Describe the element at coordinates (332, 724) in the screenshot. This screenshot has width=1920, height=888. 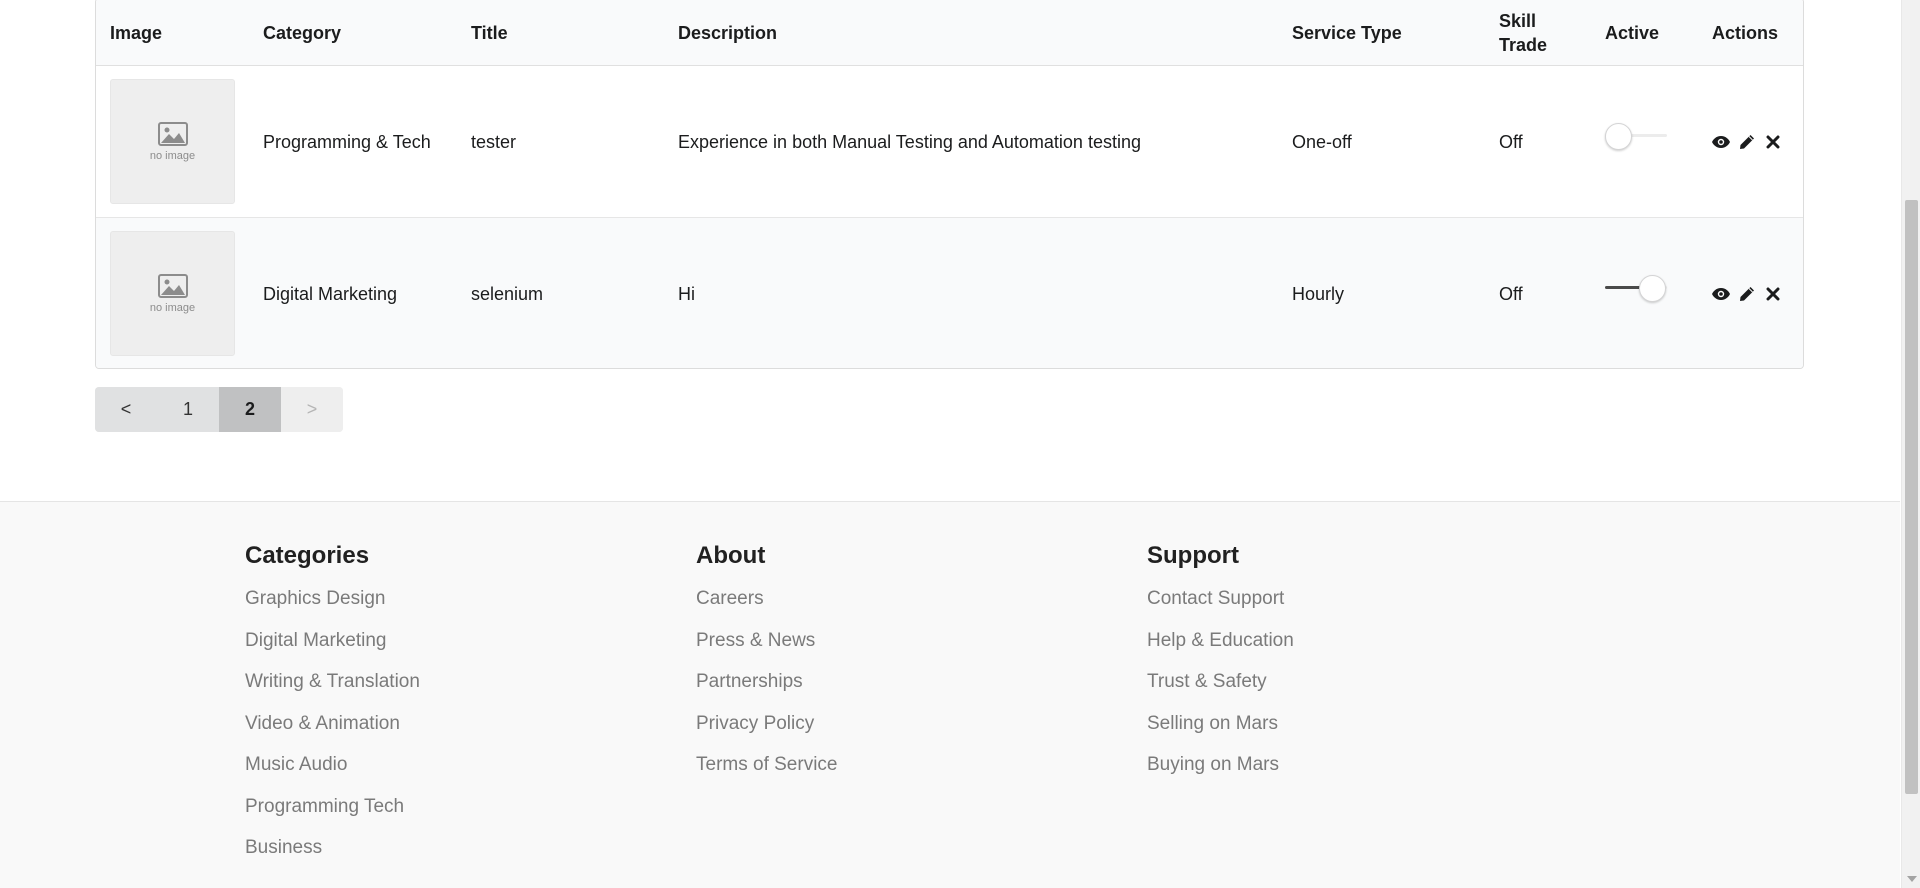
I see `footer-link: Video & Animation` at that location.